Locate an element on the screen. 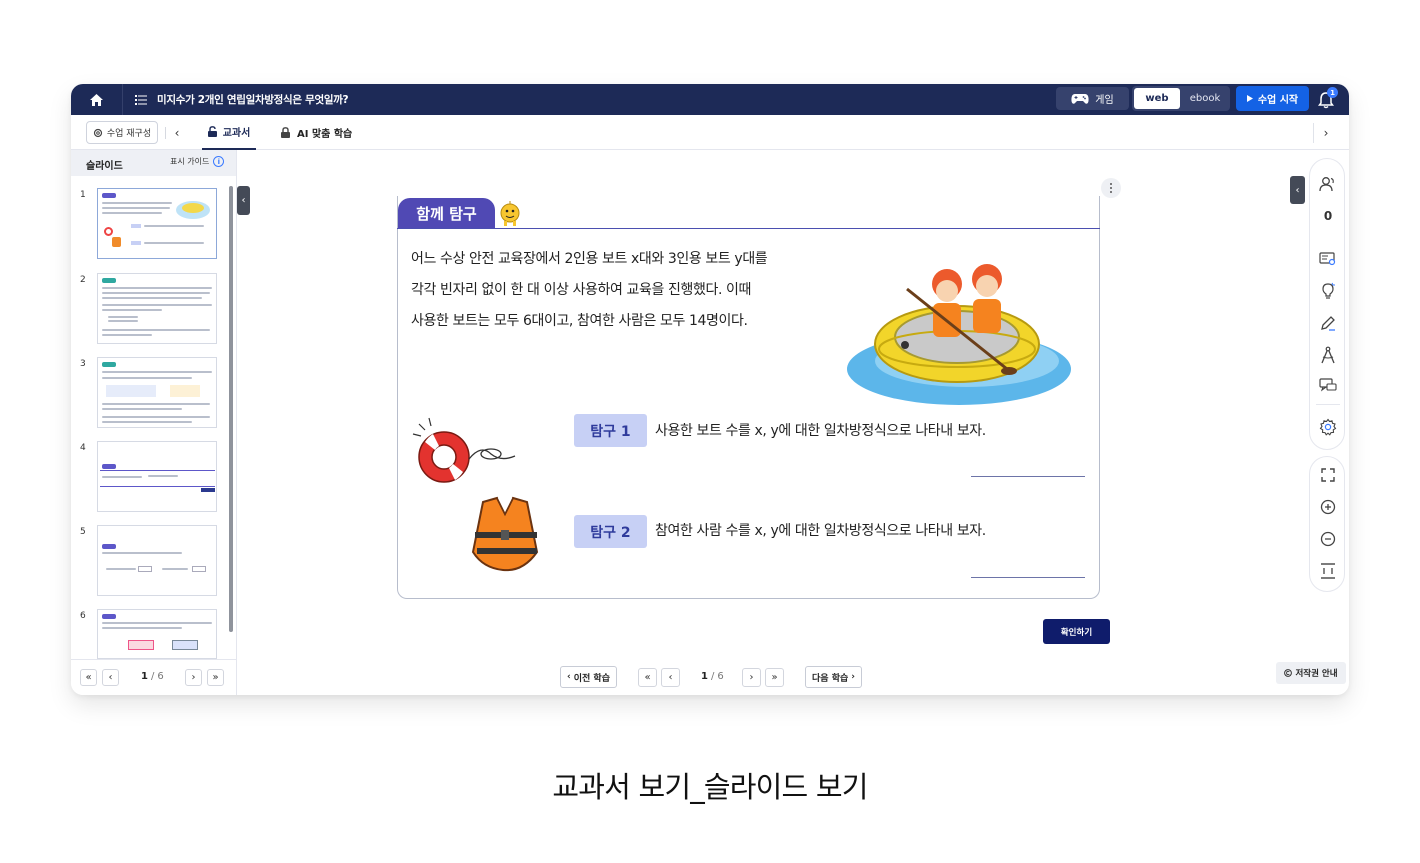  display-guide-button: 표시 가이드 i is located at coordinates (197, 161).